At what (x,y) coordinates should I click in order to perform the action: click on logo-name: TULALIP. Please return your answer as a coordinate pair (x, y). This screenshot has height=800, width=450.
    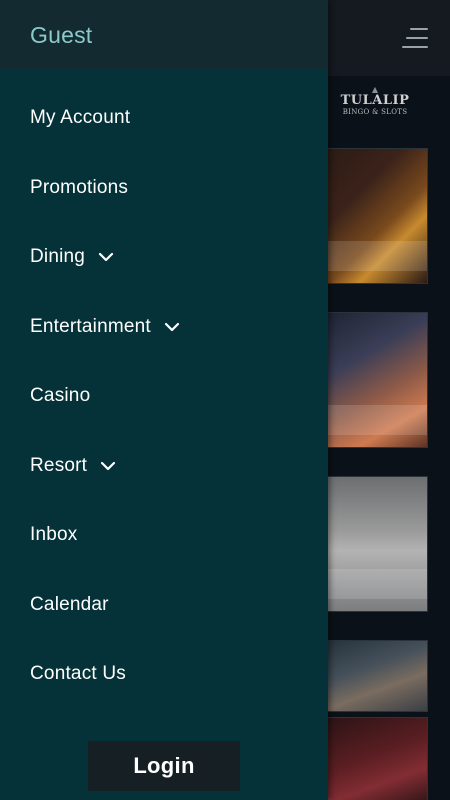
    Looking at the image, I should click on (375, 100).